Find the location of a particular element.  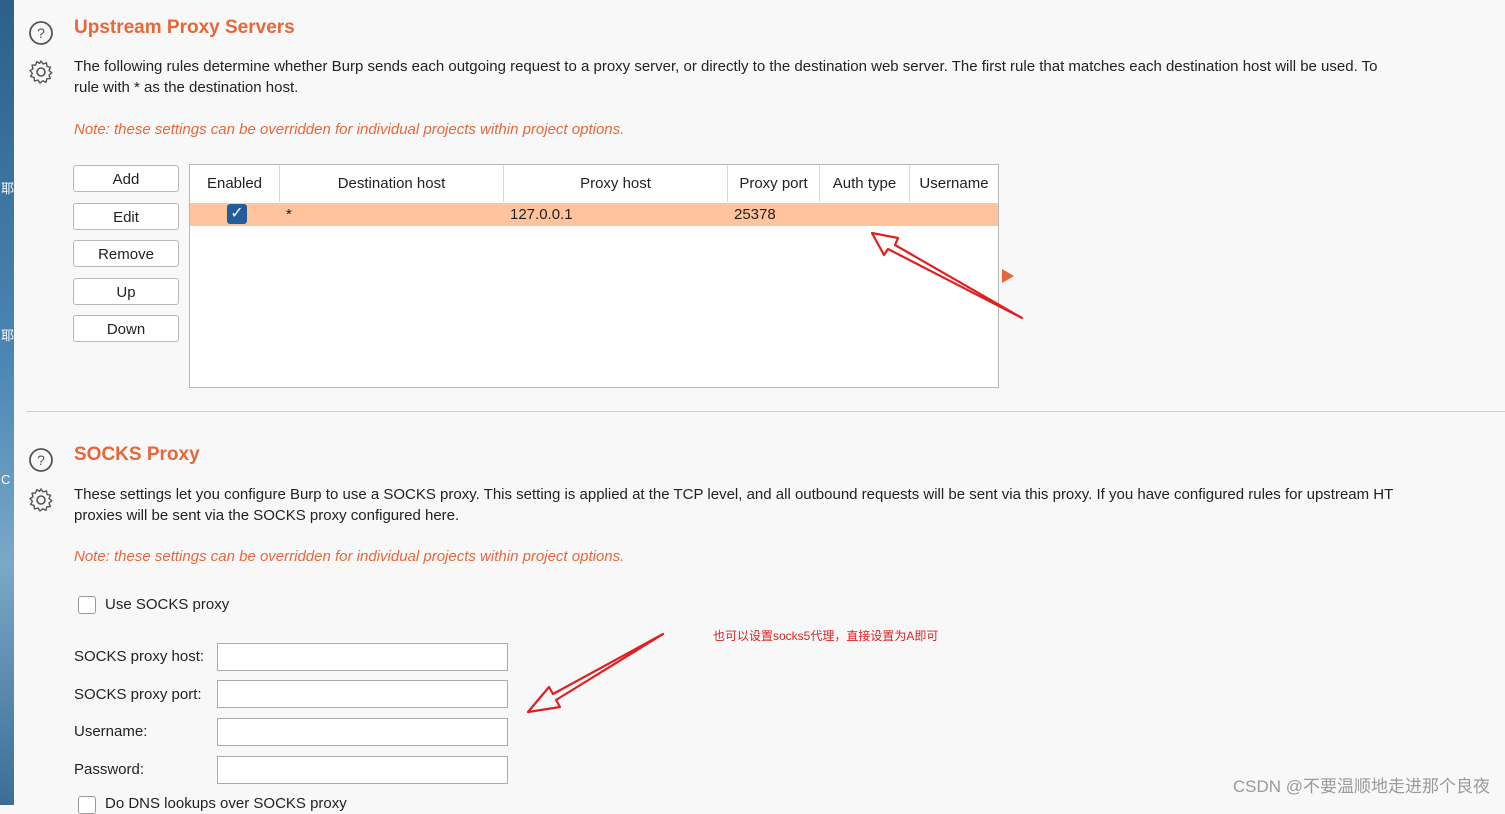

username-label: Username: is located at coordinates (111, 731).